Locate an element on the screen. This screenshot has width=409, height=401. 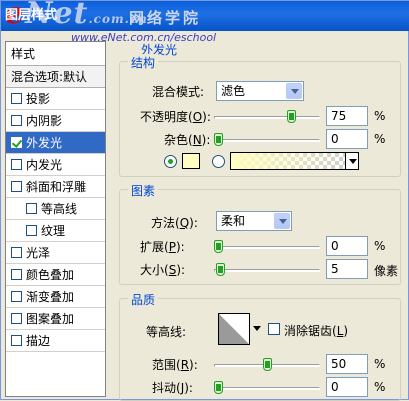
style-list-item: 内发光 is located at coordinates (55, 165).